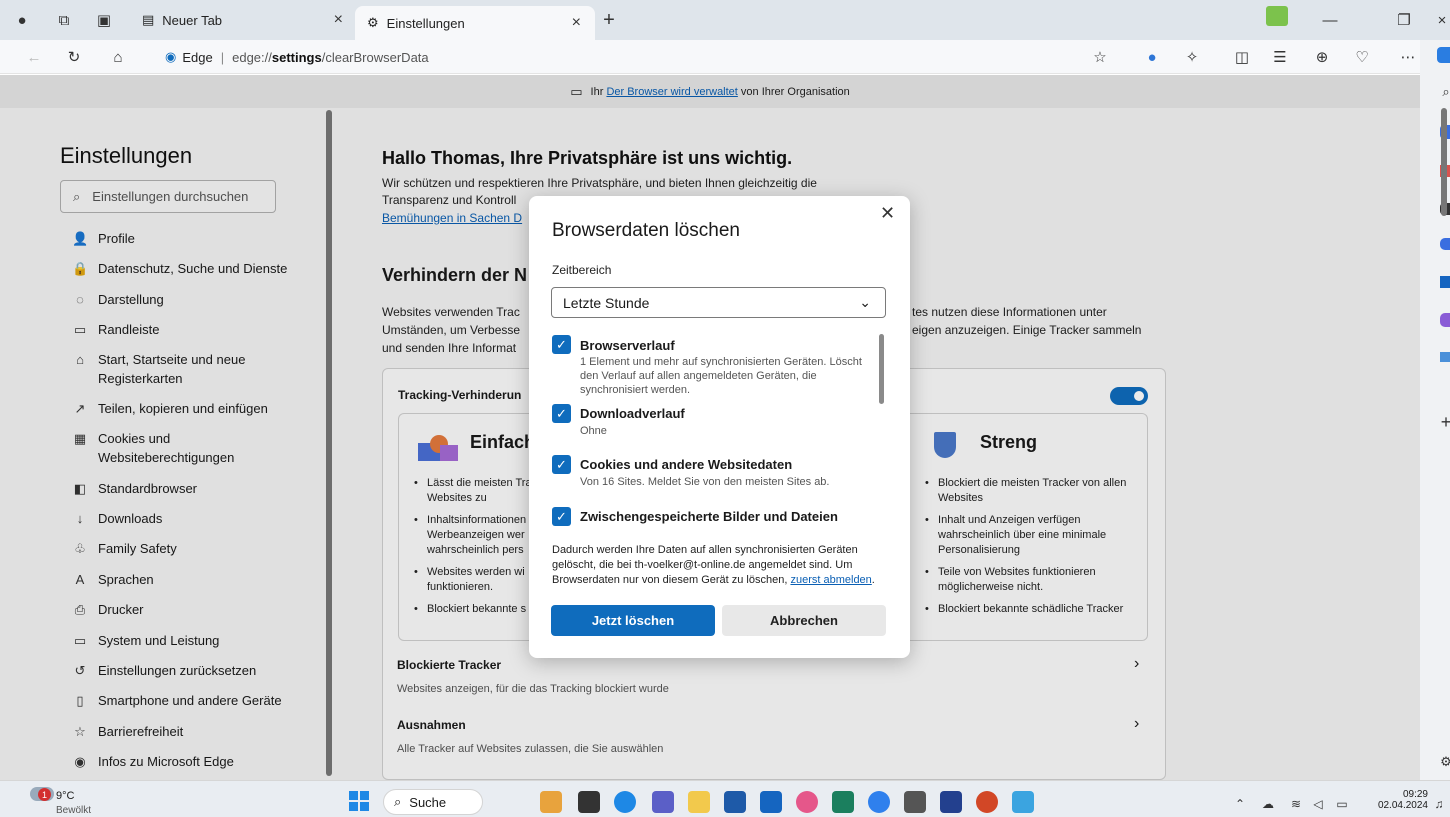 The image size is (1450, 817). I want to click on collections-icon: ⊕, so click(1322, 57).